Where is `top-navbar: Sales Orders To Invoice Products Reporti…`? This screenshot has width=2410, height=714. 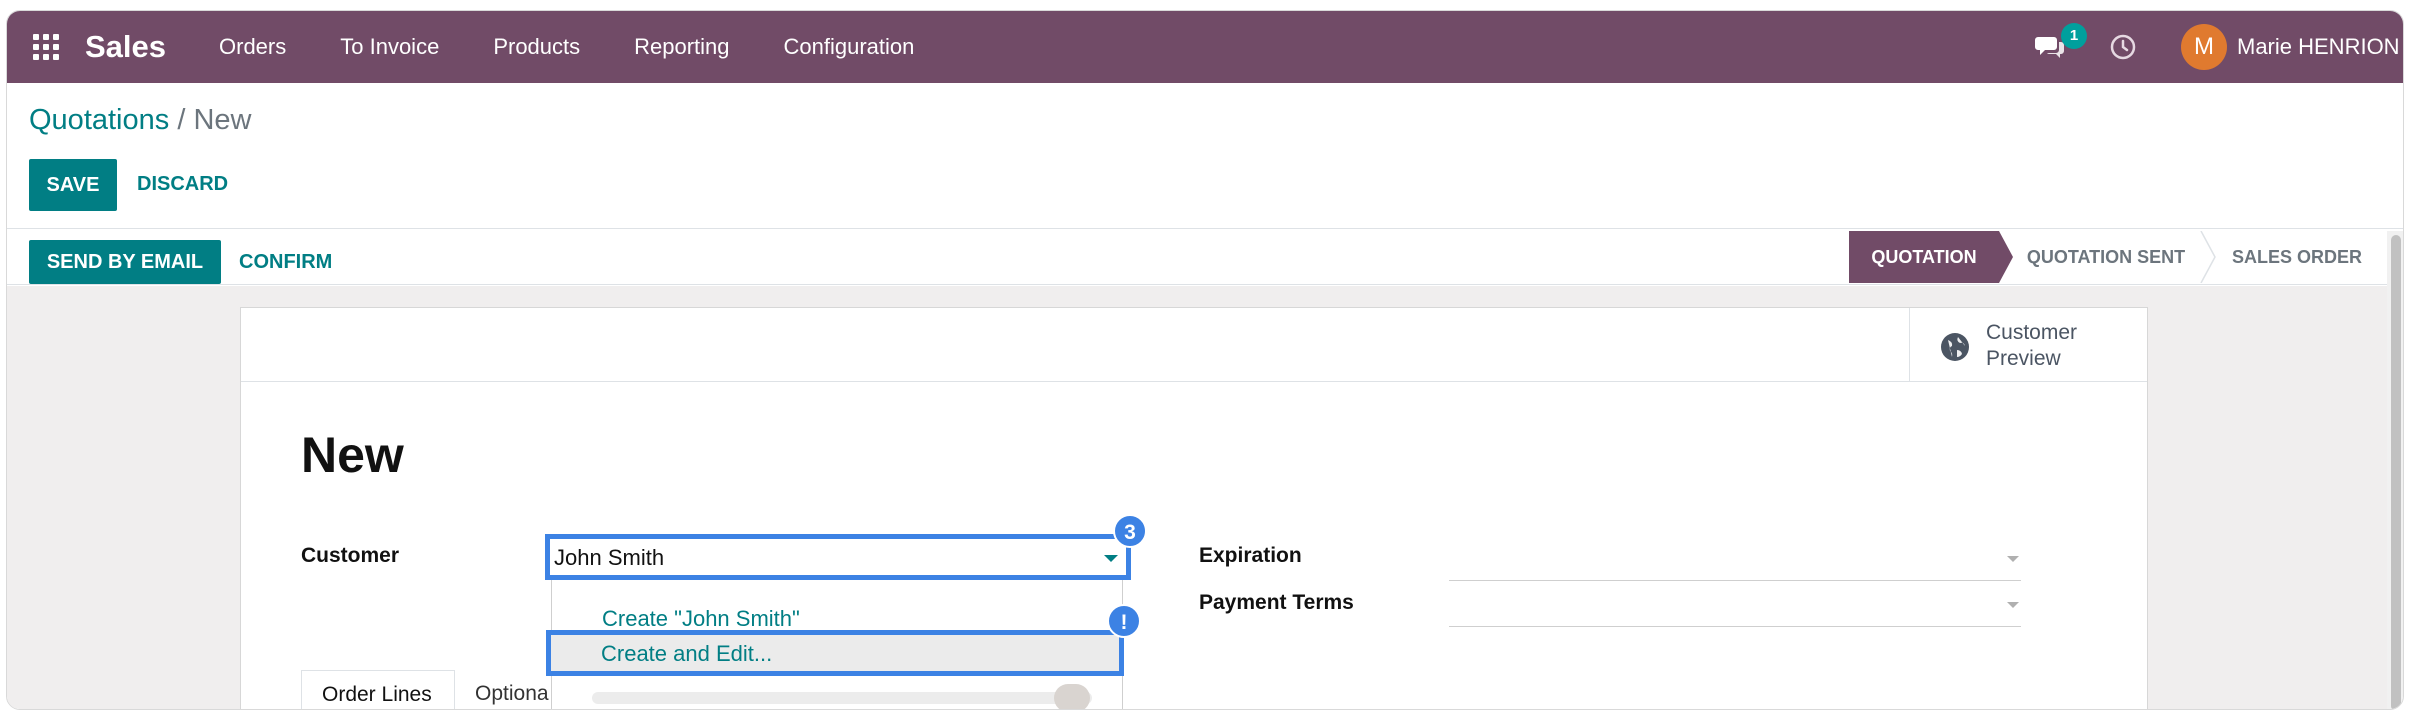
top-navbar: Sales Orders To Invoice Products Reporti… is located at coordinates (1205, 47).